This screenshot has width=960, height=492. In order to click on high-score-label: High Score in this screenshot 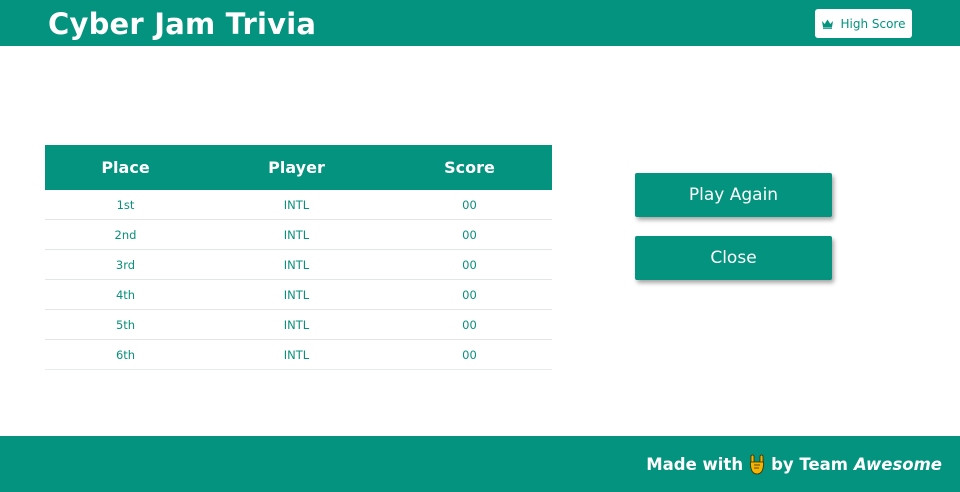, I will do `click(873, 23)`.